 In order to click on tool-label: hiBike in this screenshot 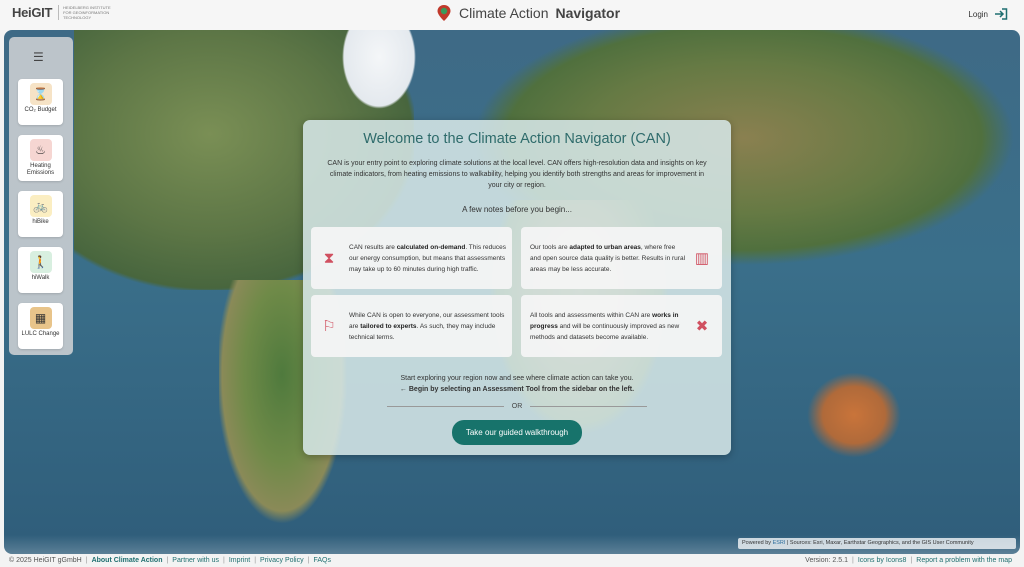, I will do `click(40, 222)`.